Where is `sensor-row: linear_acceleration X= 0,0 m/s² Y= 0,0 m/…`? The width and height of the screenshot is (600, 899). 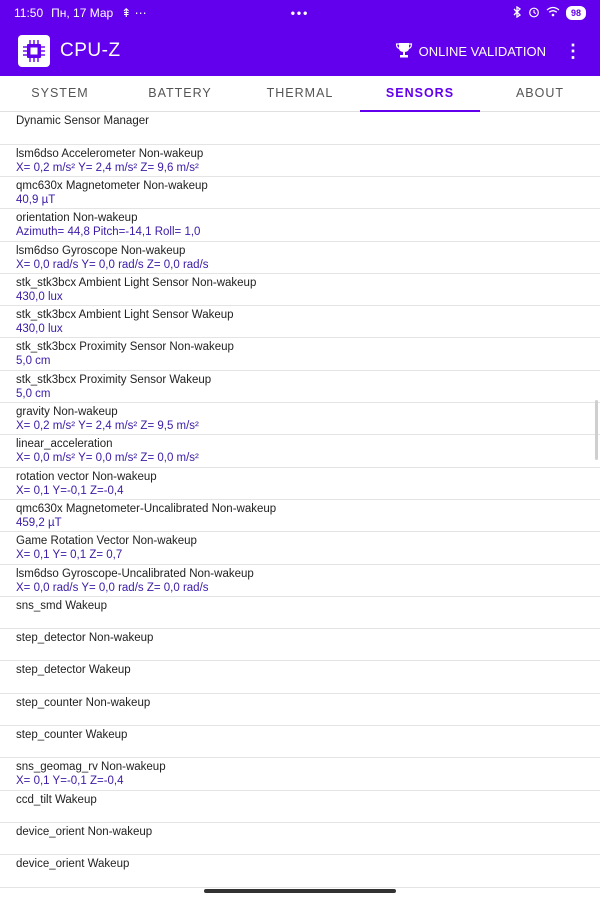 sensor-row: linear_acceleration X= 0,0 m/s² Y= 0,0 m/… is located at coordinates (300, 451).